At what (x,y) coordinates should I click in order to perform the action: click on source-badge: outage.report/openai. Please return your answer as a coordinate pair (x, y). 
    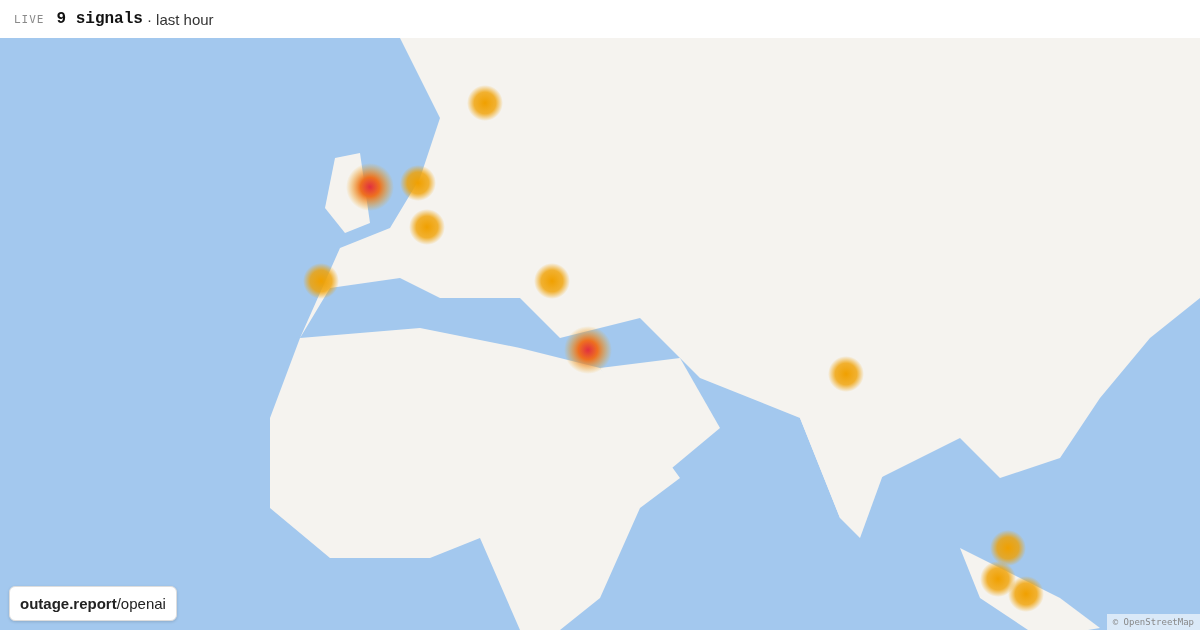
    Looking at the image, I should click on (93, 603).